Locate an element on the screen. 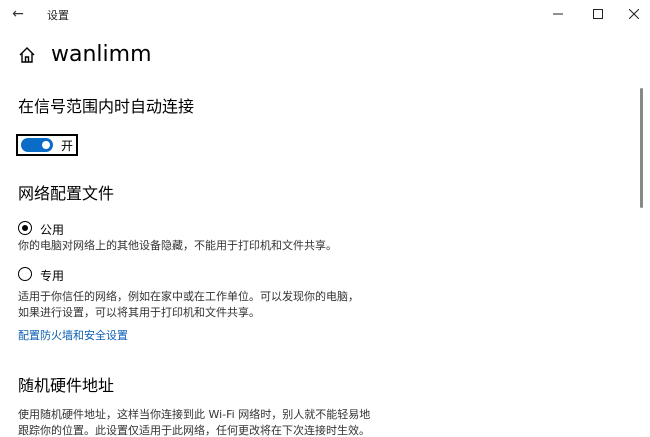 The image size is (650, 437). radio-public is located at coordinates (25, 228).